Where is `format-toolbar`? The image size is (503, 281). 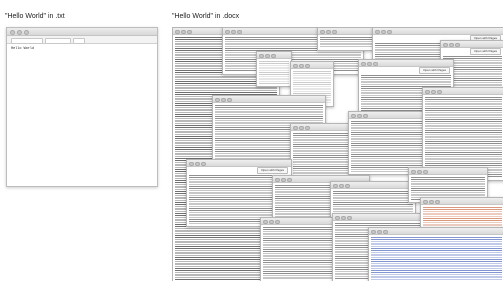
format-toolbar is located at coordinates (82, 40).